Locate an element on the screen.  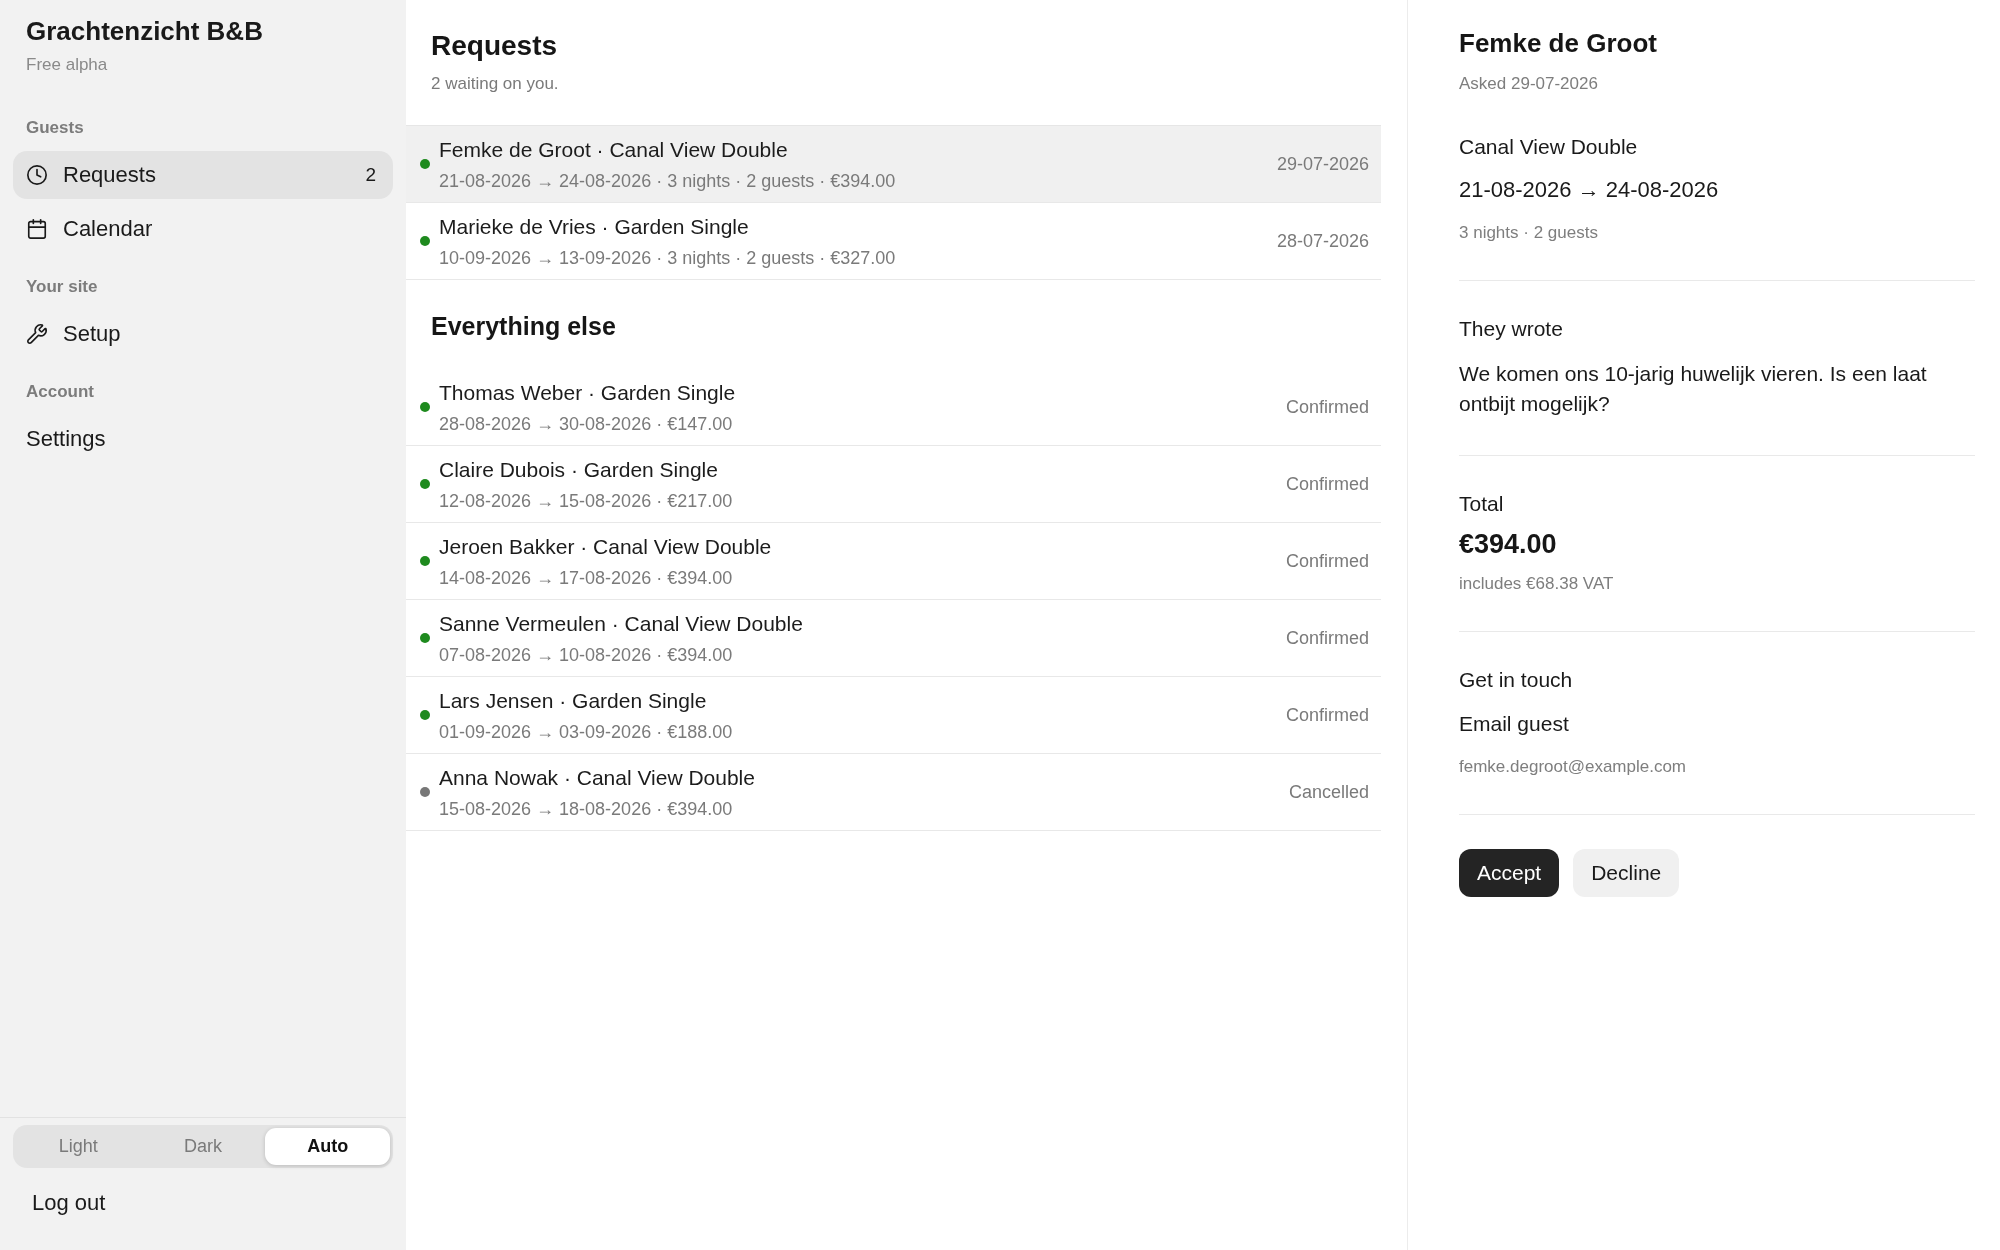
booking-title: Thomas Weber · Garden Single is located at coordinates (588, 392).